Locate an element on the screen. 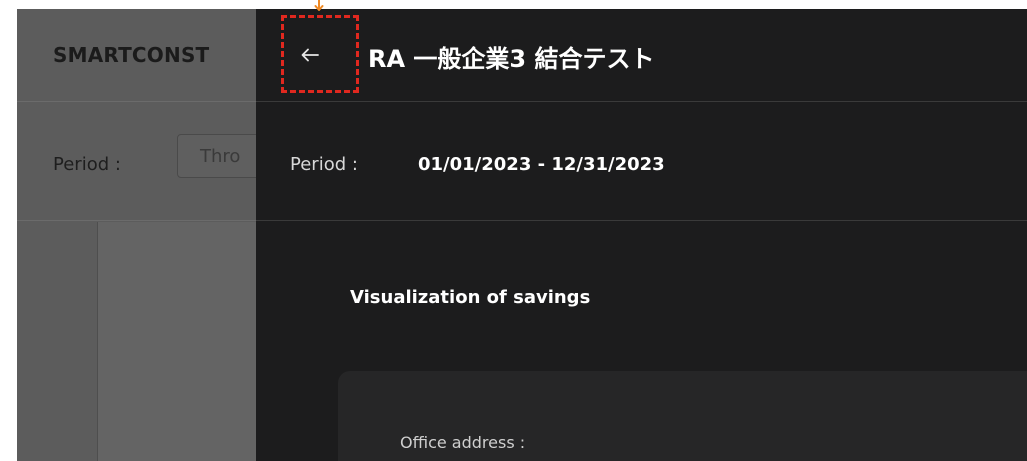  period-label: Period : is located at coordinates (324, 164).